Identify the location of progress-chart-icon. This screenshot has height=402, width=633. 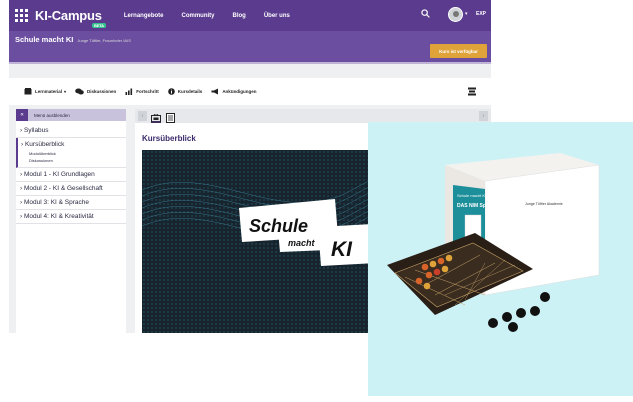
(129, 91).